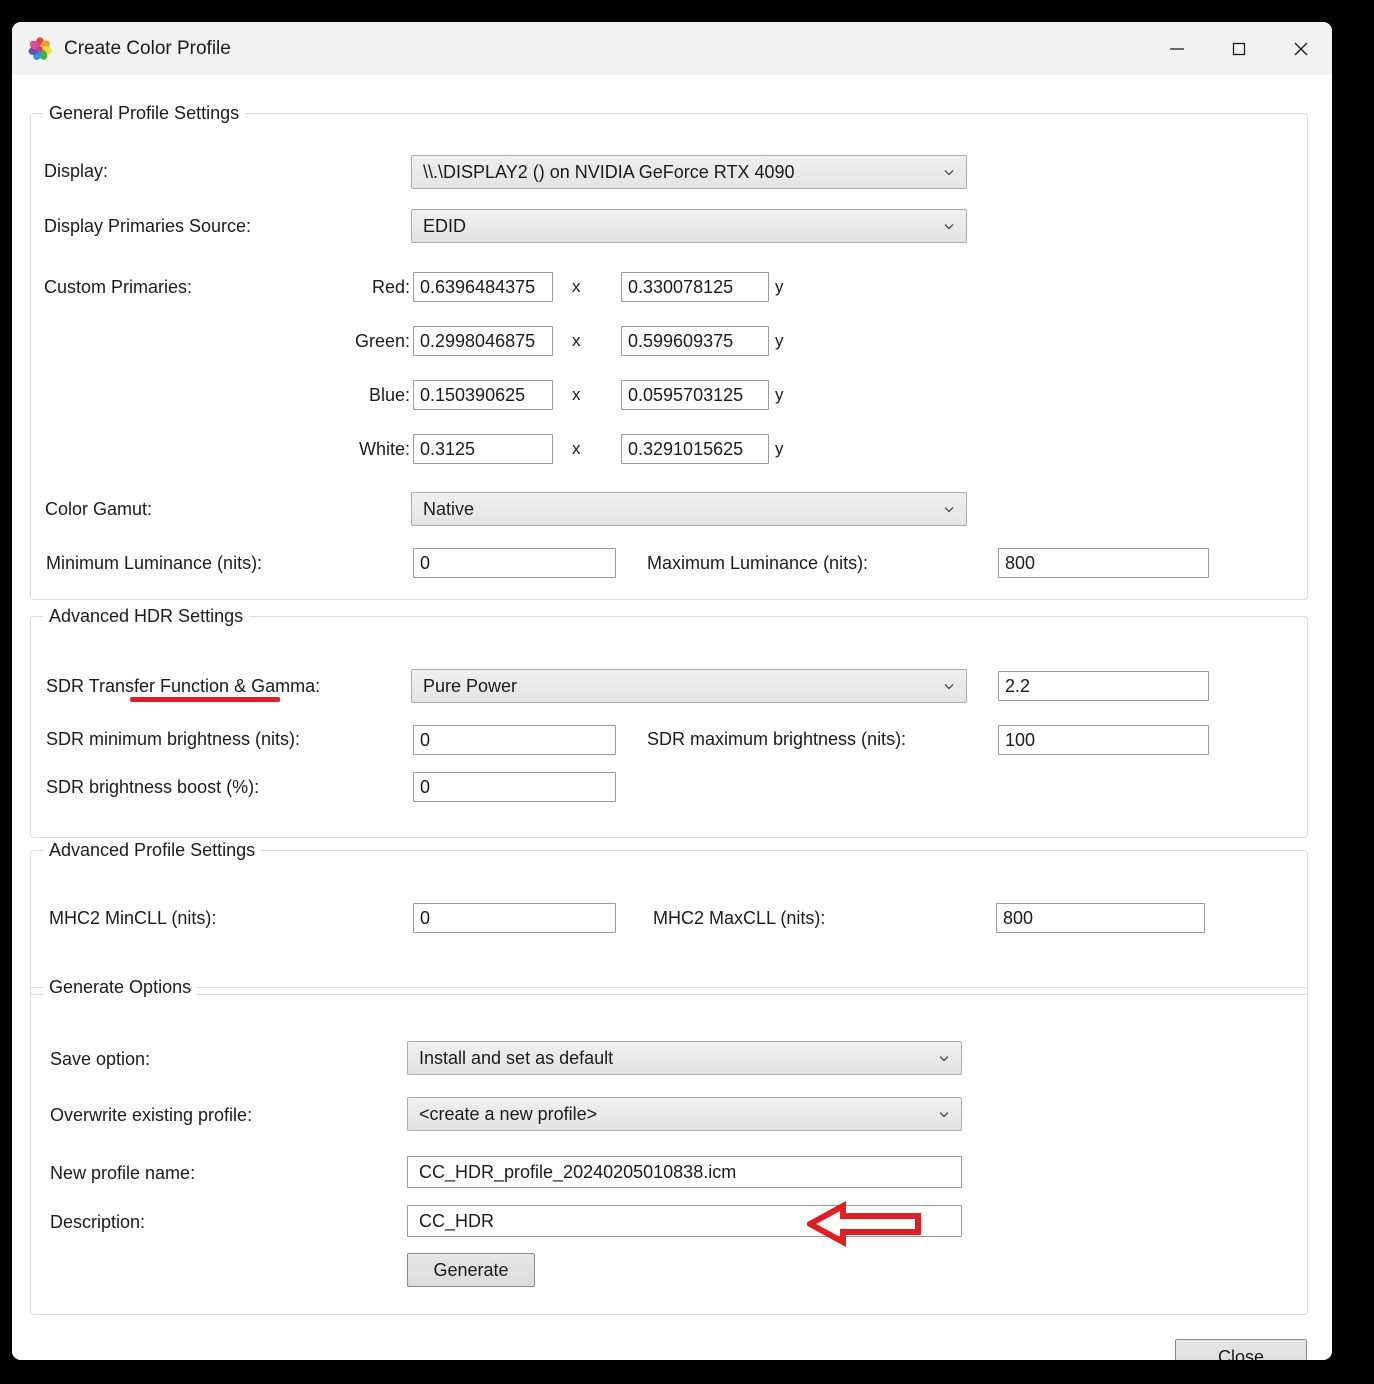  Describe the element at coordinates (1103, 740) in the screenshot. I see `sdr-maximum-brightness-input: 100` at that location.